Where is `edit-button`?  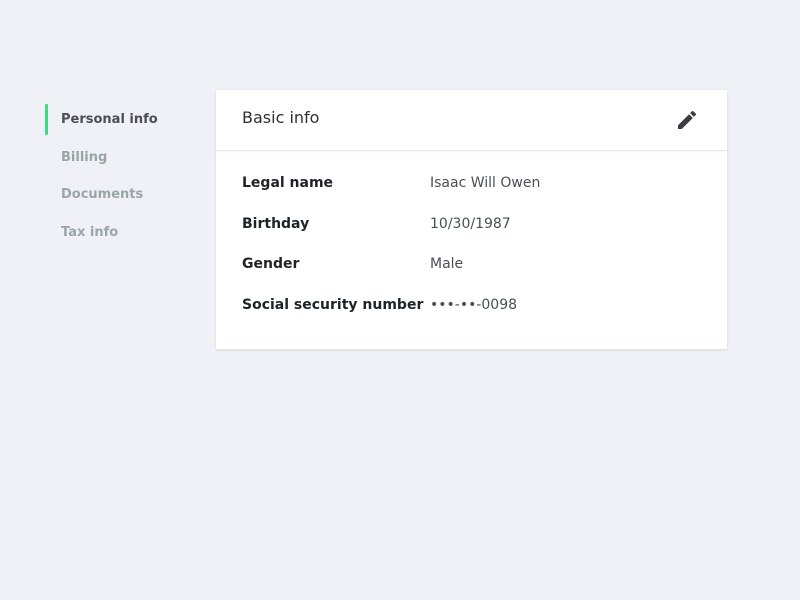
edit-button is located at coordinates (687, 120).